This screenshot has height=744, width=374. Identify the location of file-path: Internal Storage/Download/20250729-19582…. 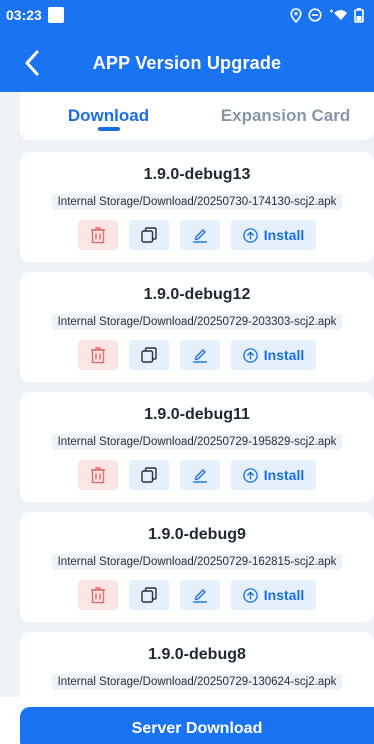
(197, 442).